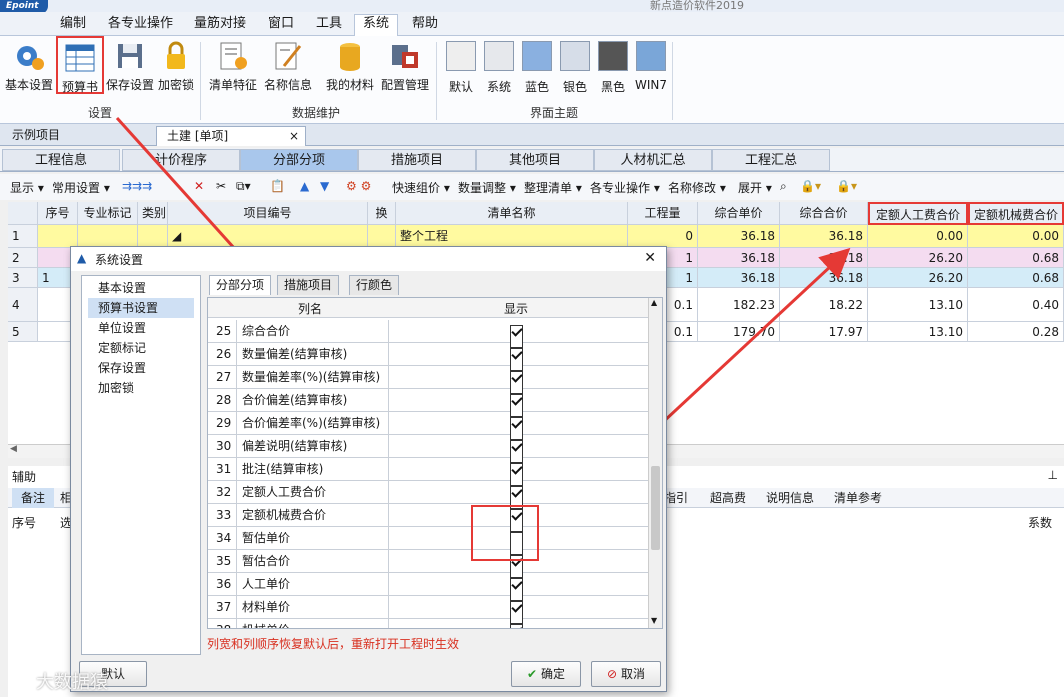 The image size is (1064, 697). I want to click on lock-icon: 🔒▾, so click(810, 186).